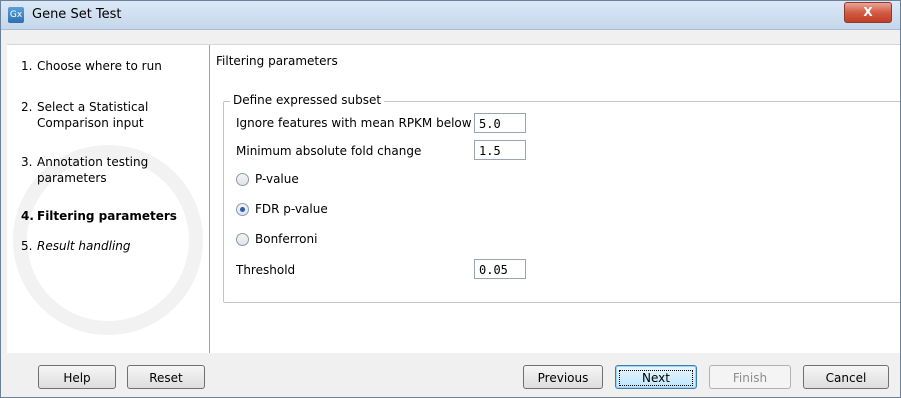  Describe the element at coordinates (242, 179) in the screenshot. I see `radio-pvalue-button` at that location.